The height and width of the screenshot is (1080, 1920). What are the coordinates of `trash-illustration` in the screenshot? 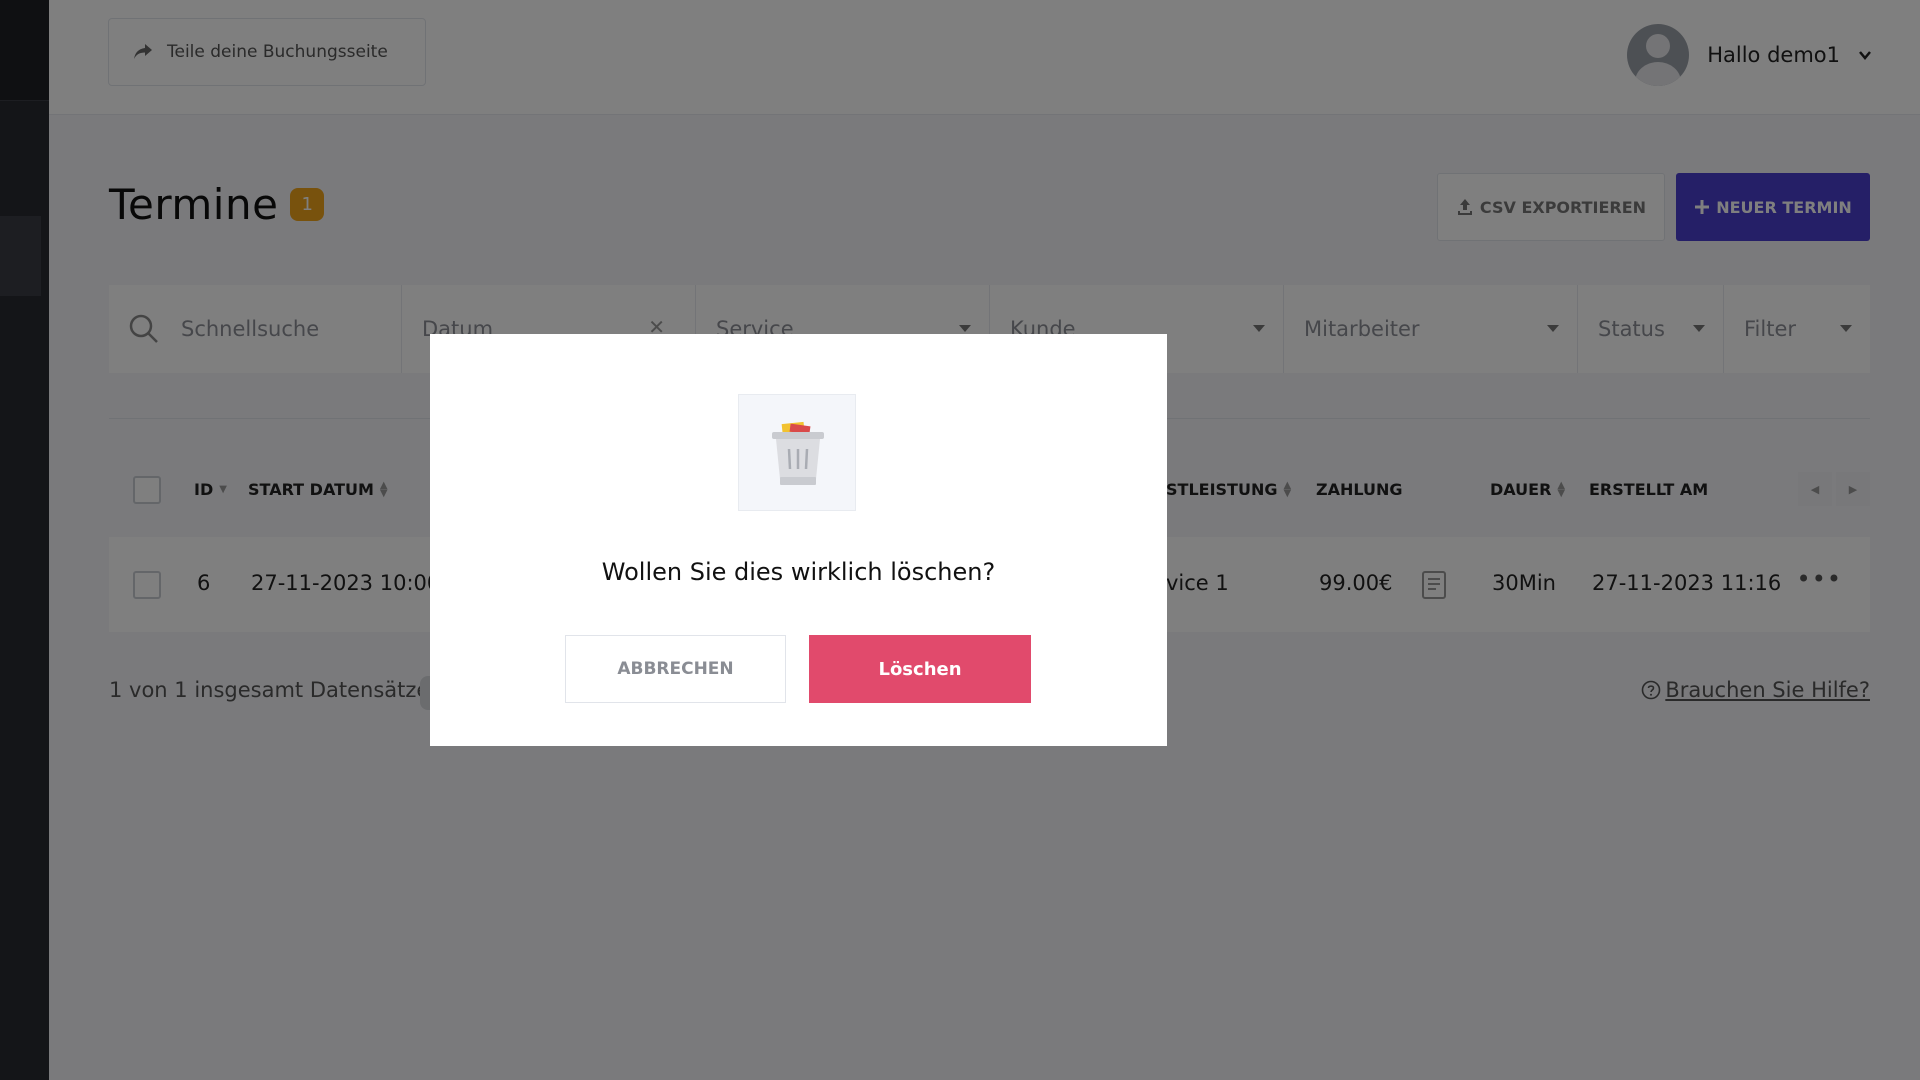 It's located at (797, 452).